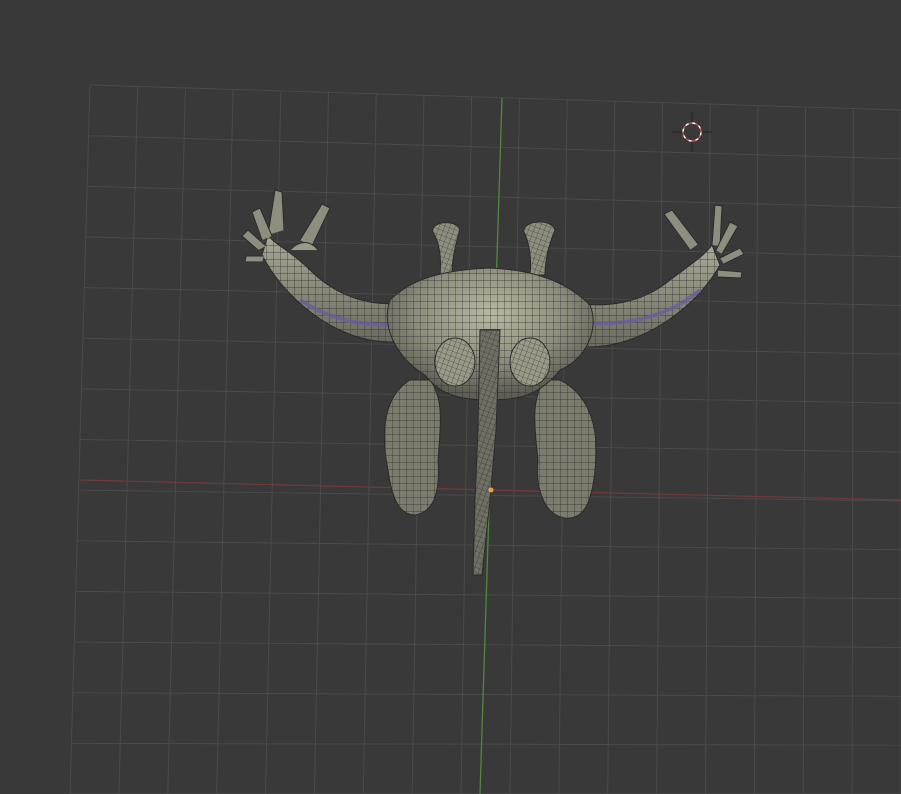  What do you see at coordinates (412, 447) in the screenshot?
I see `left-leg` at bounding box center [412, 447].